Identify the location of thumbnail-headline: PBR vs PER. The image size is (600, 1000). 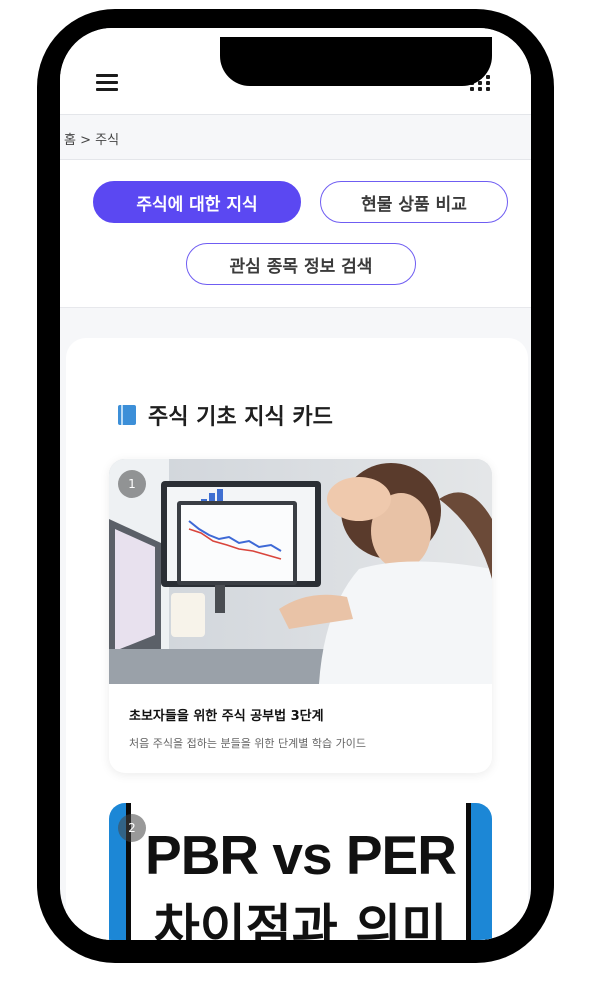
(301, 855).